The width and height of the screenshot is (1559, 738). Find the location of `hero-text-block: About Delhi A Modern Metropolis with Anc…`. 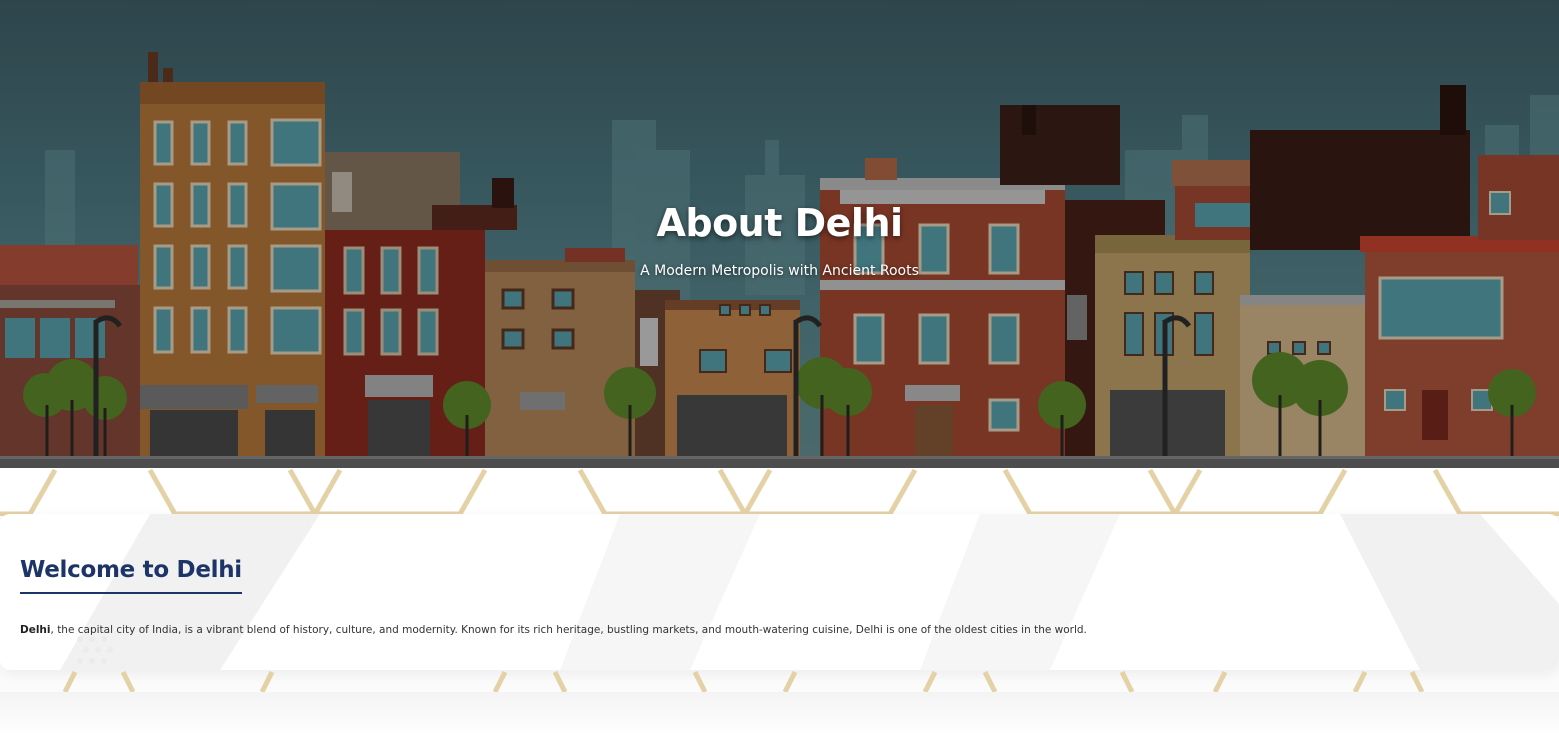

hero-text-block: About Delhi A Modern Metropolis with Anc… is located at coordinates (779, 239).